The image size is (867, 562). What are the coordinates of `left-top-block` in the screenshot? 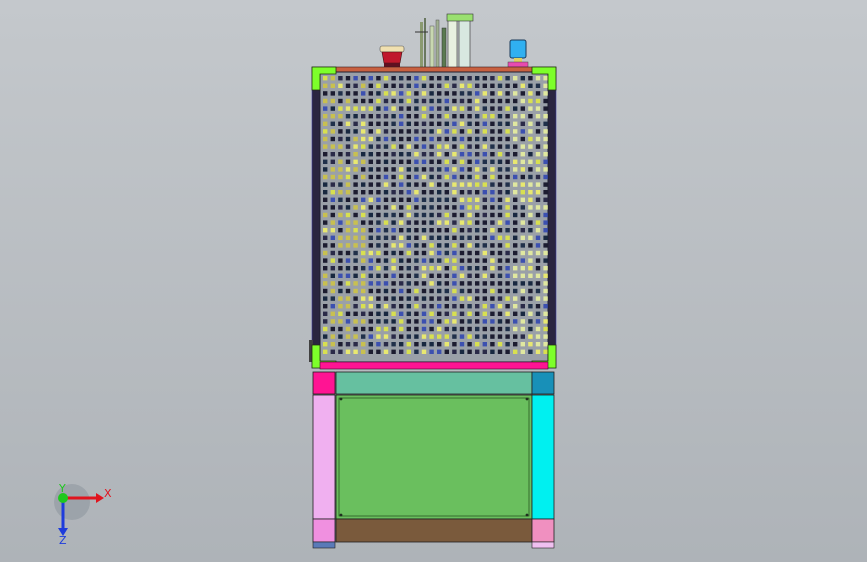 It's located at (324, 383).